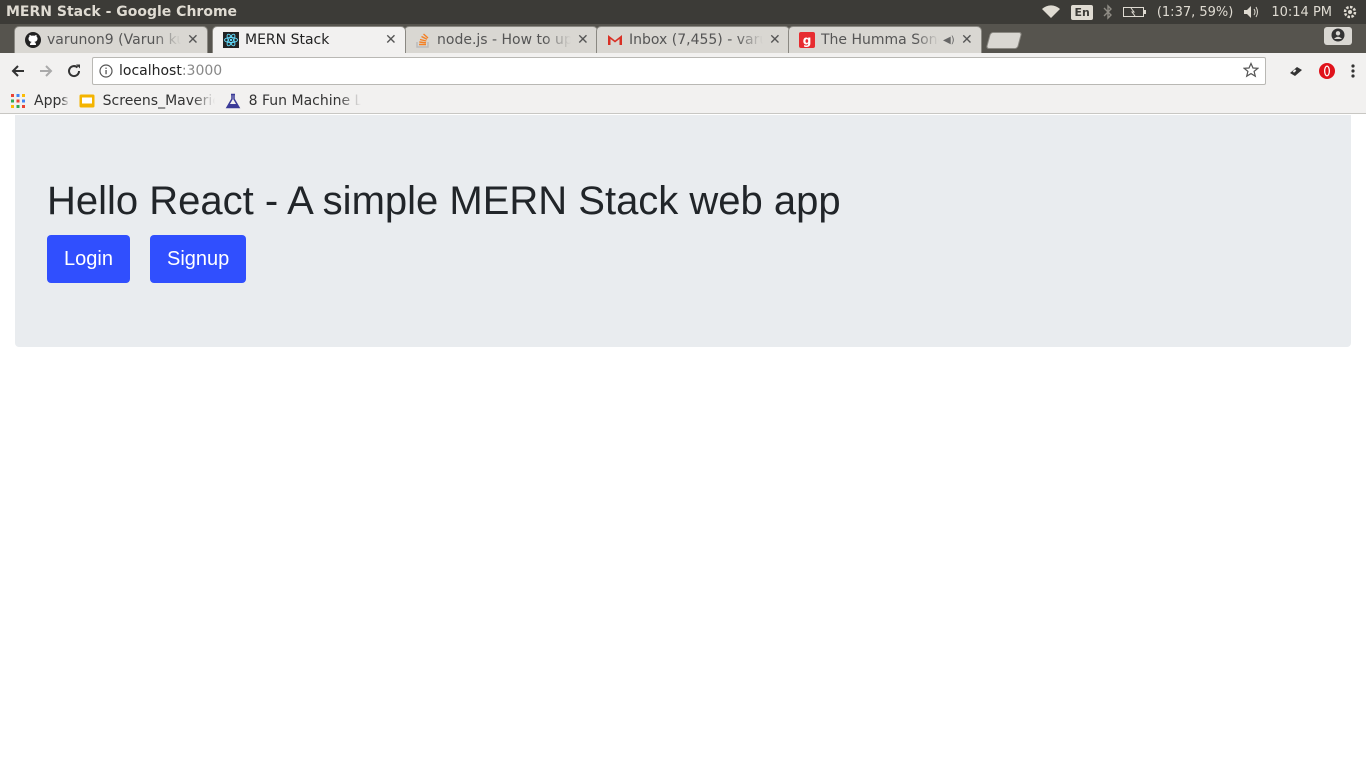 The image size is (1366, 768). Describe the element at coordinates (504, 40) in the screenshot. I see `tab-label: node.js - How to upload` at that location.